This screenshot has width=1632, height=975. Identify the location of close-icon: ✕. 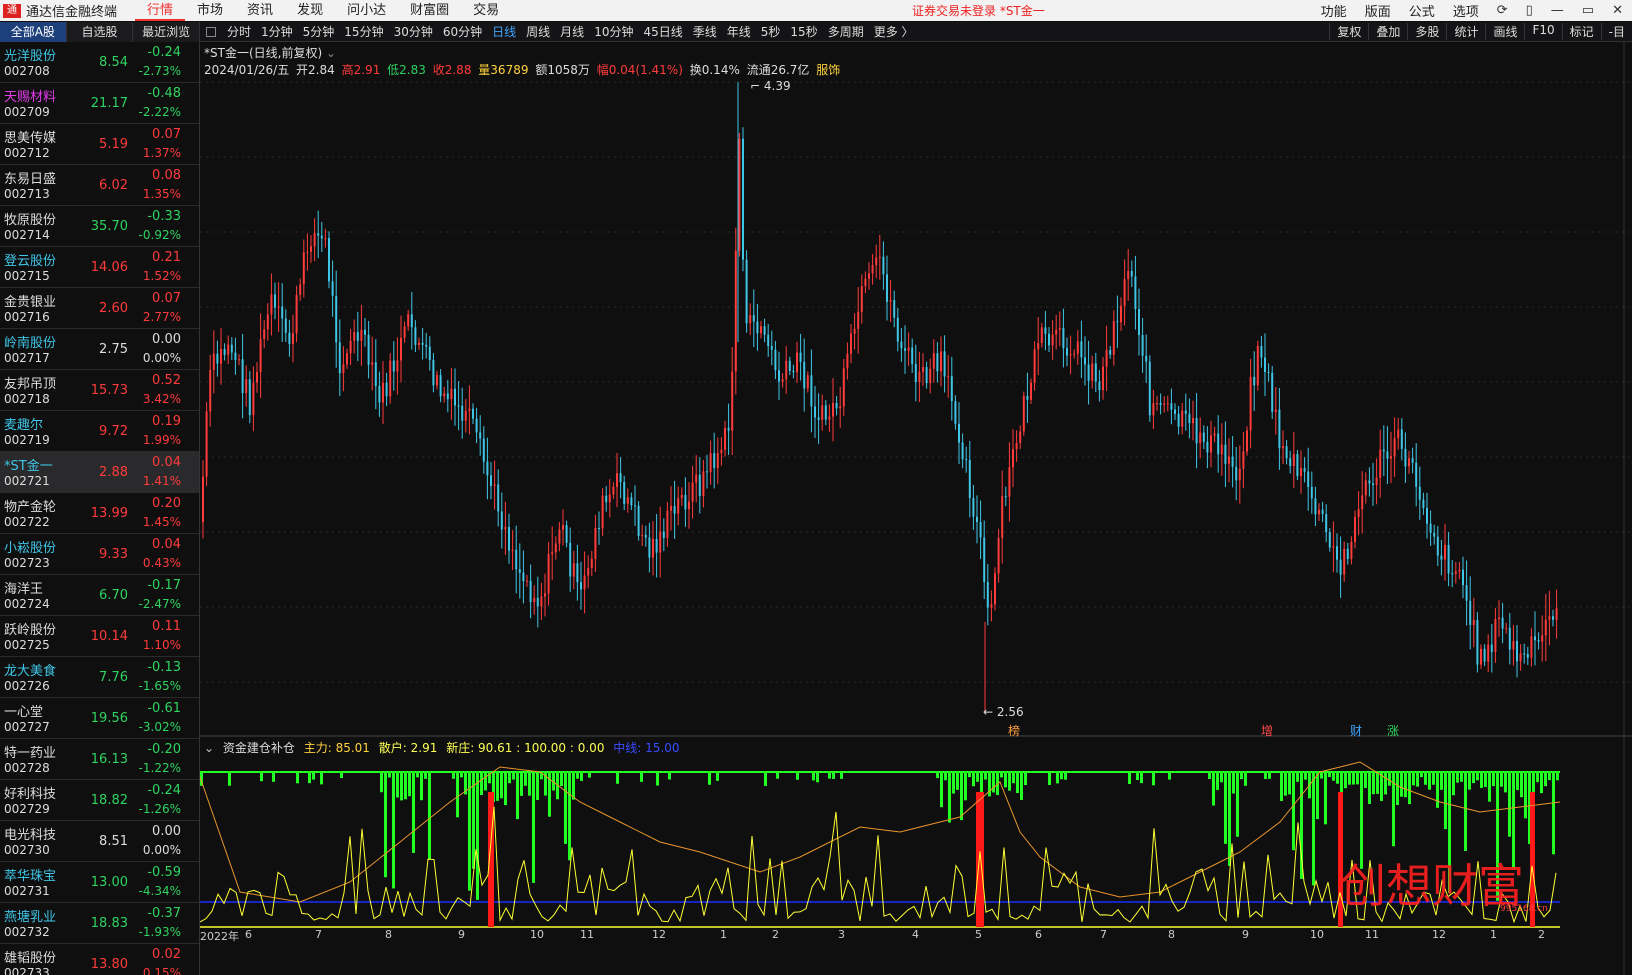
(1617, 10).